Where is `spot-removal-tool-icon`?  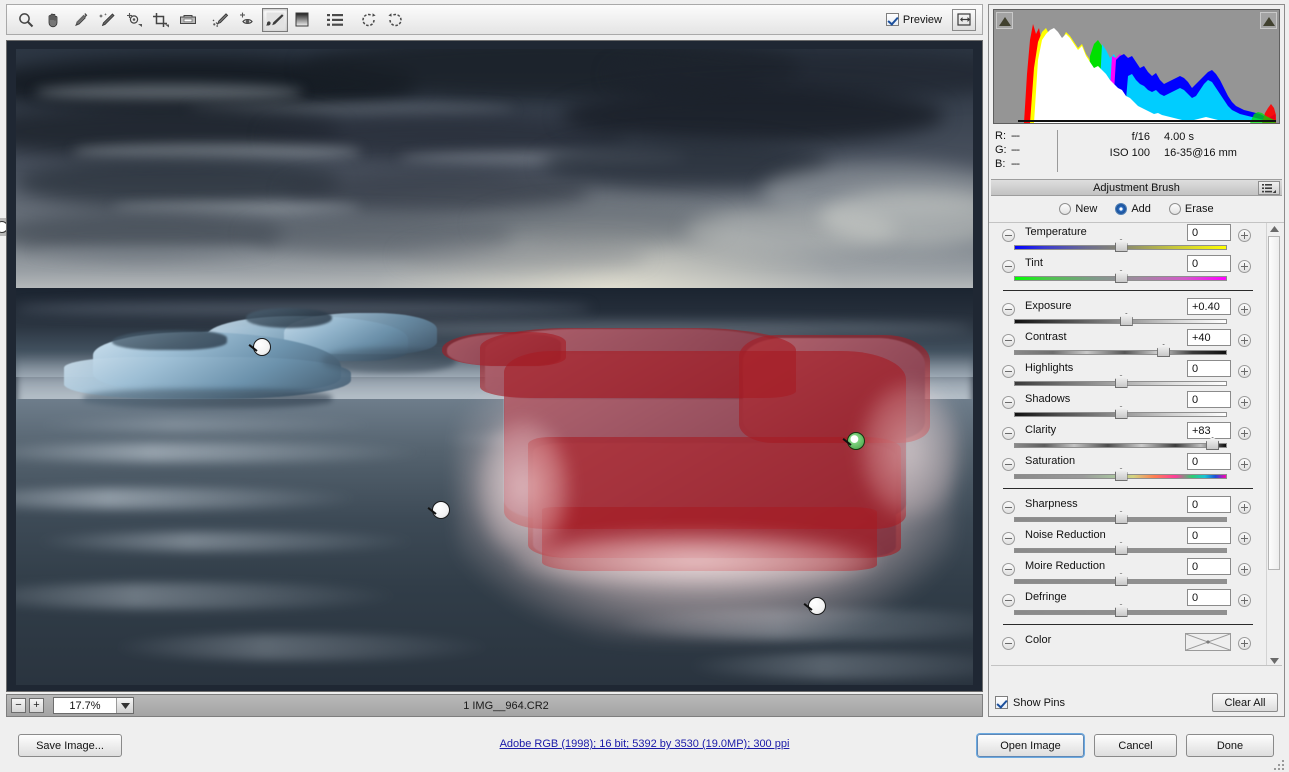
spot-removal-tool-icon is located at coordinates (221, 20).